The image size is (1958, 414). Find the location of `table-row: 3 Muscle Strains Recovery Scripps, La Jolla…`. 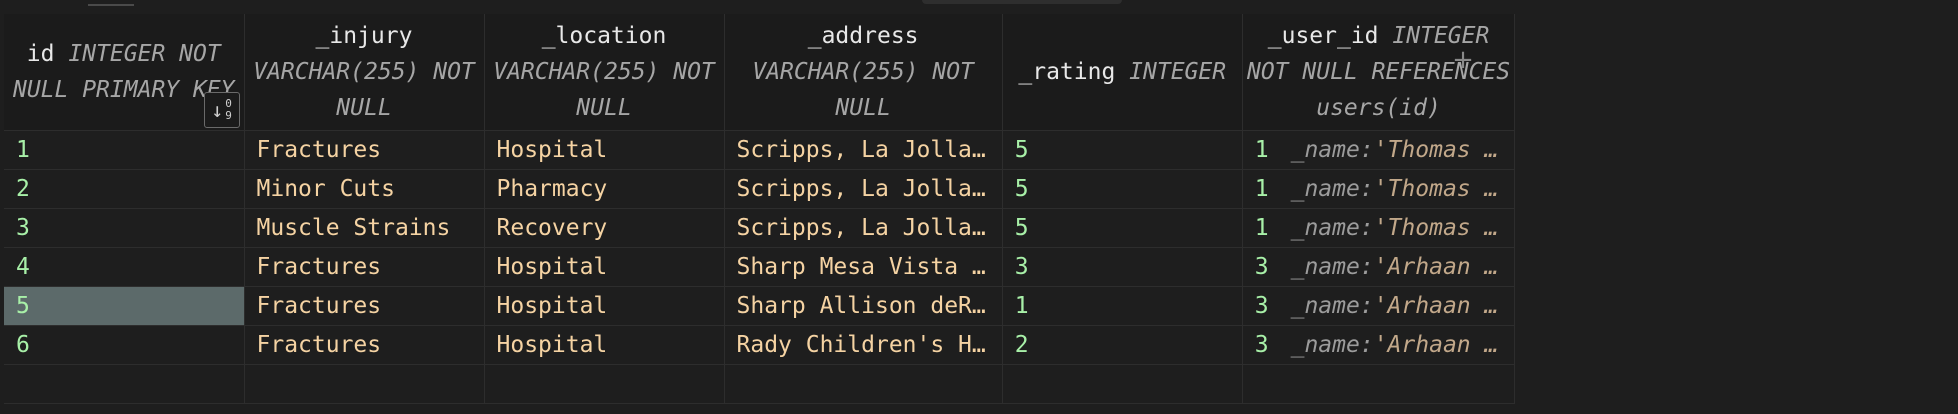

table-row: 3 Muscle Strains Recovery Scripps, La Jolla… is located at coordinates (760, 228).